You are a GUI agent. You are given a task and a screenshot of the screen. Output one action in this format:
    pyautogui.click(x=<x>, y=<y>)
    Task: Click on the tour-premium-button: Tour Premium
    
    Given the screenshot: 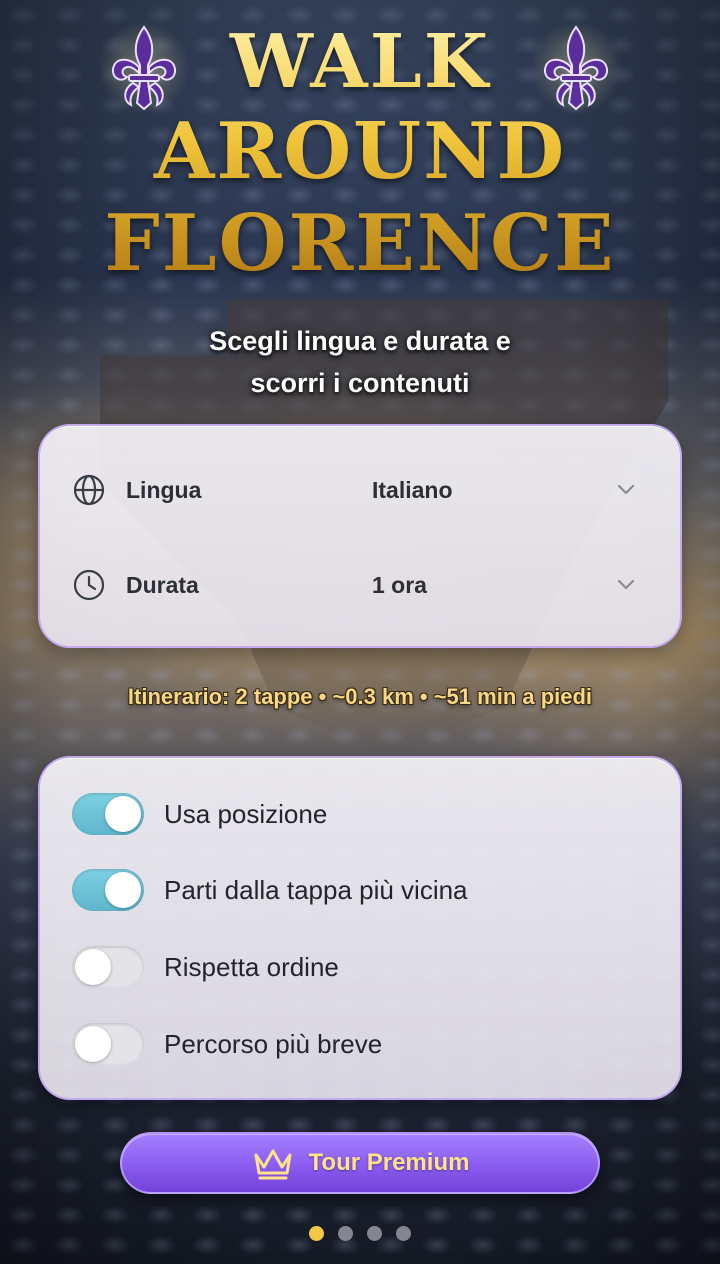 What is the action you would take?
    pyautogui.click(x=360, y=1163)
    